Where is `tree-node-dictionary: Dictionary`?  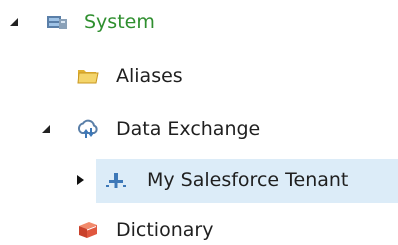
tree-node-dictionary: Dictionary is located at coordinates (199, 227).